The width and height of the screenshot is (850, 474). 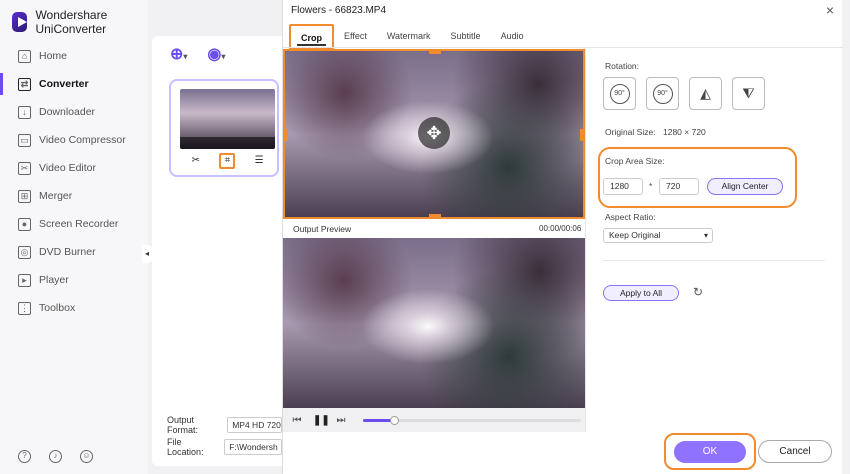 I want to click on playback-controls: ⏮ ❚❚ ⏭, so click(x=434, y=420).